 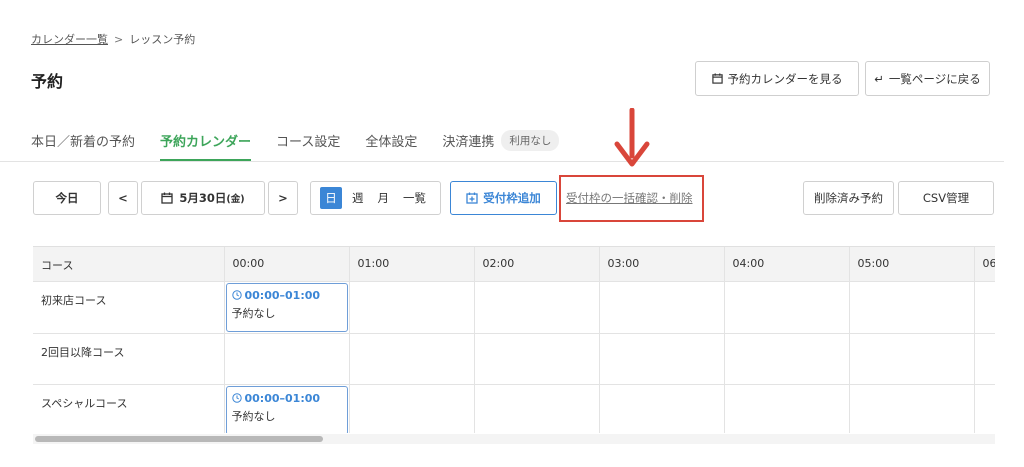 I want to click on scrollbar-thumb, so click(x=179, y=439).